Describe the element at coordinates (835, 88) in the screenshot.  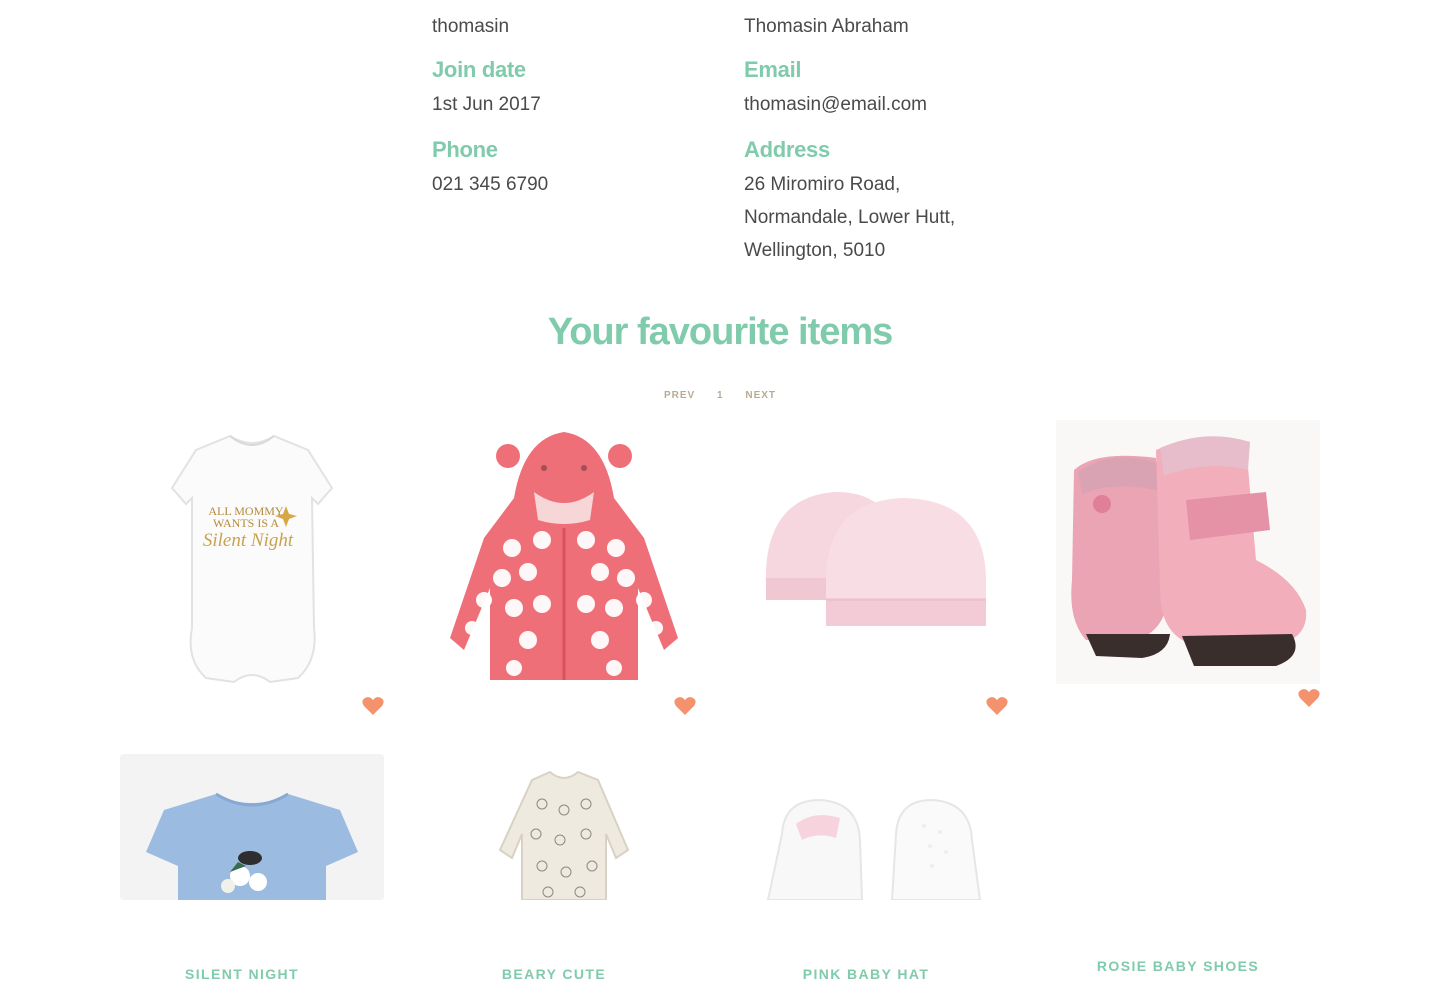
I see `email-field: Email thomasin@email.com` at that location.